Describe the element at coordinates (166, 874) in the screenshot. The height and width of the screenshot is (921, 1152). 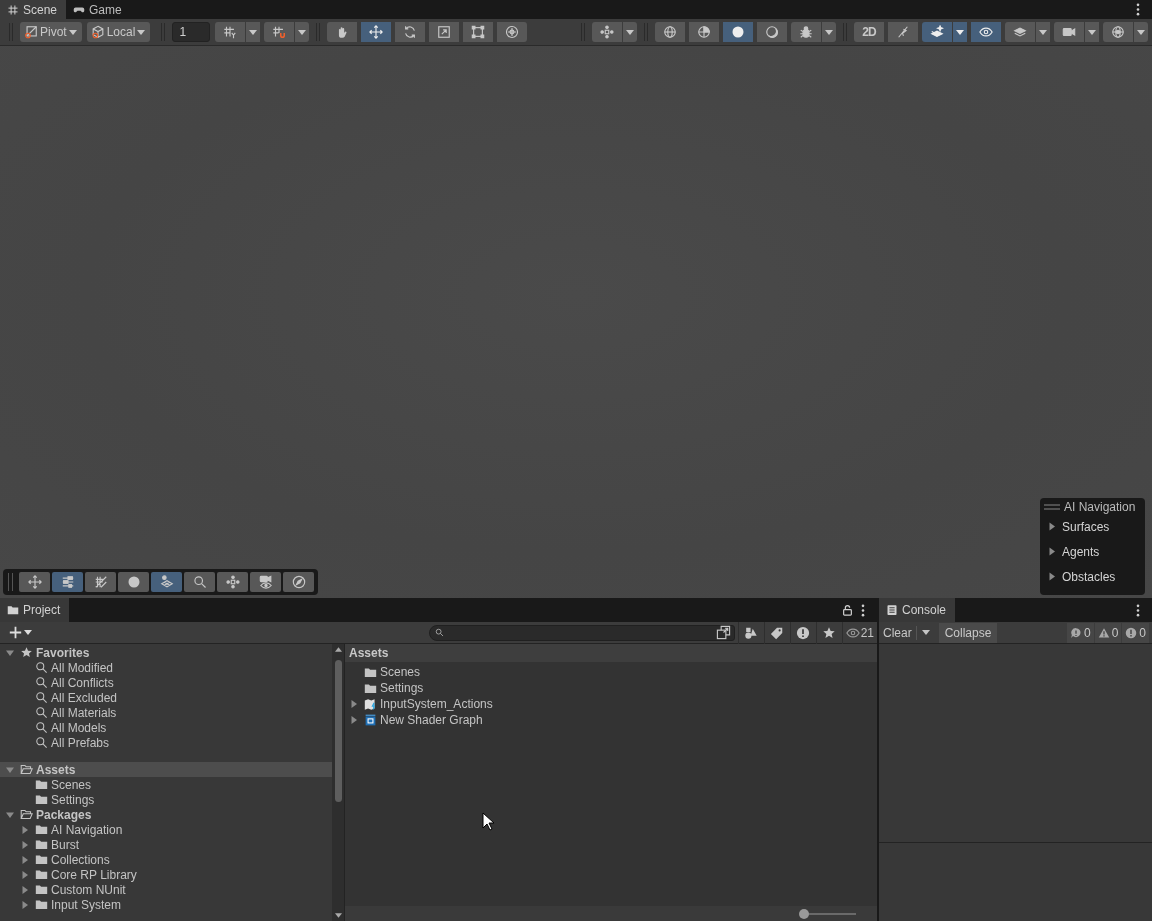
I see `tree-item: Core RP Library` at that location.